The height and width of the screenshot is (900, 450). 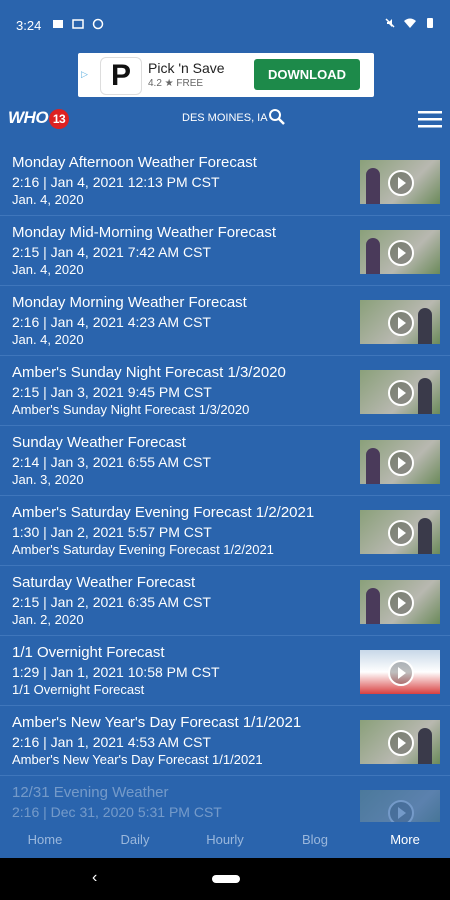 I want to click on ad-app-logo: P, so click(x=121, y=76).